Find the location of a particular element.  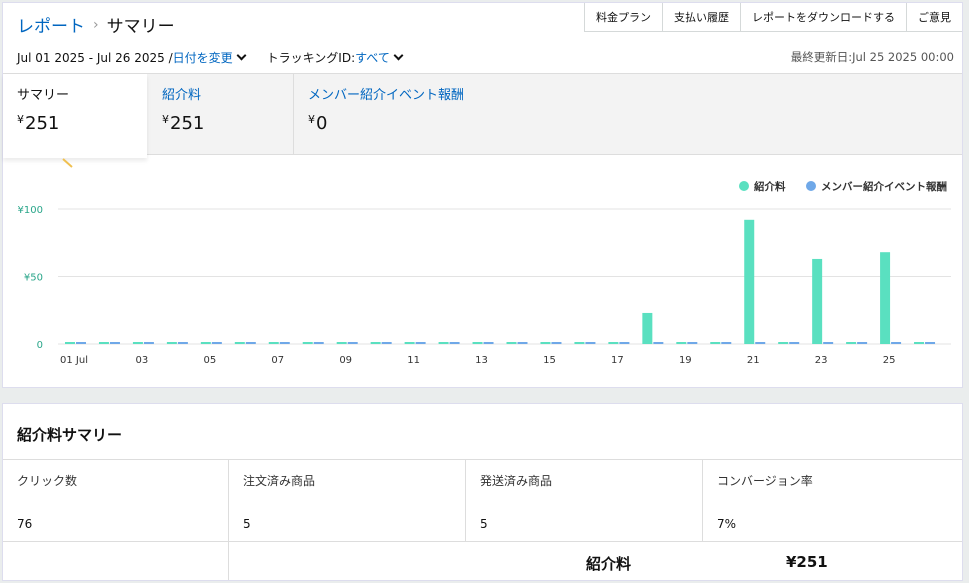

tab-referral-fee-label: 紹介料 is located at coordinates (182, 95).